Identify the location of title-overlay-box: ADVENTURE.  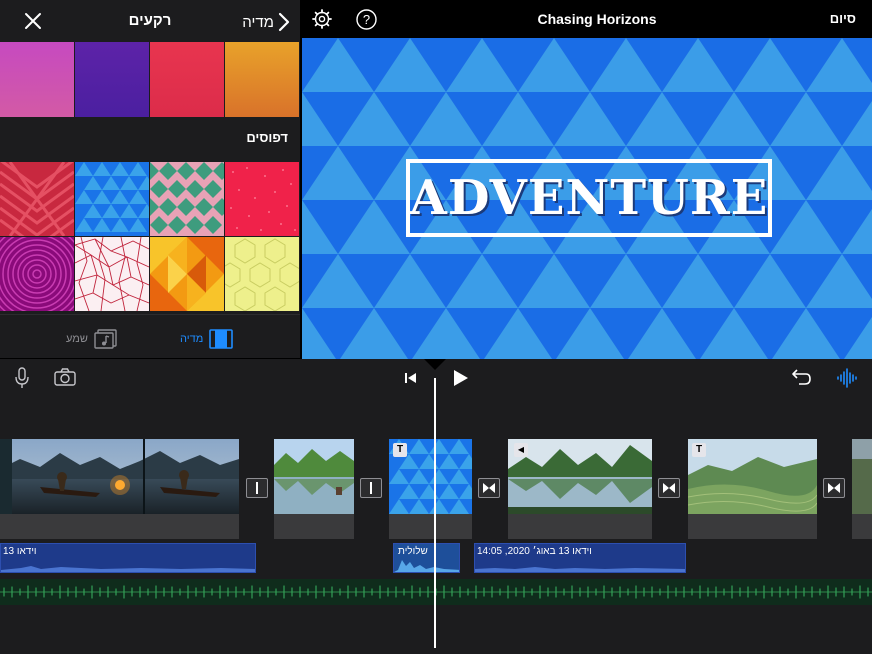
(589, 198).